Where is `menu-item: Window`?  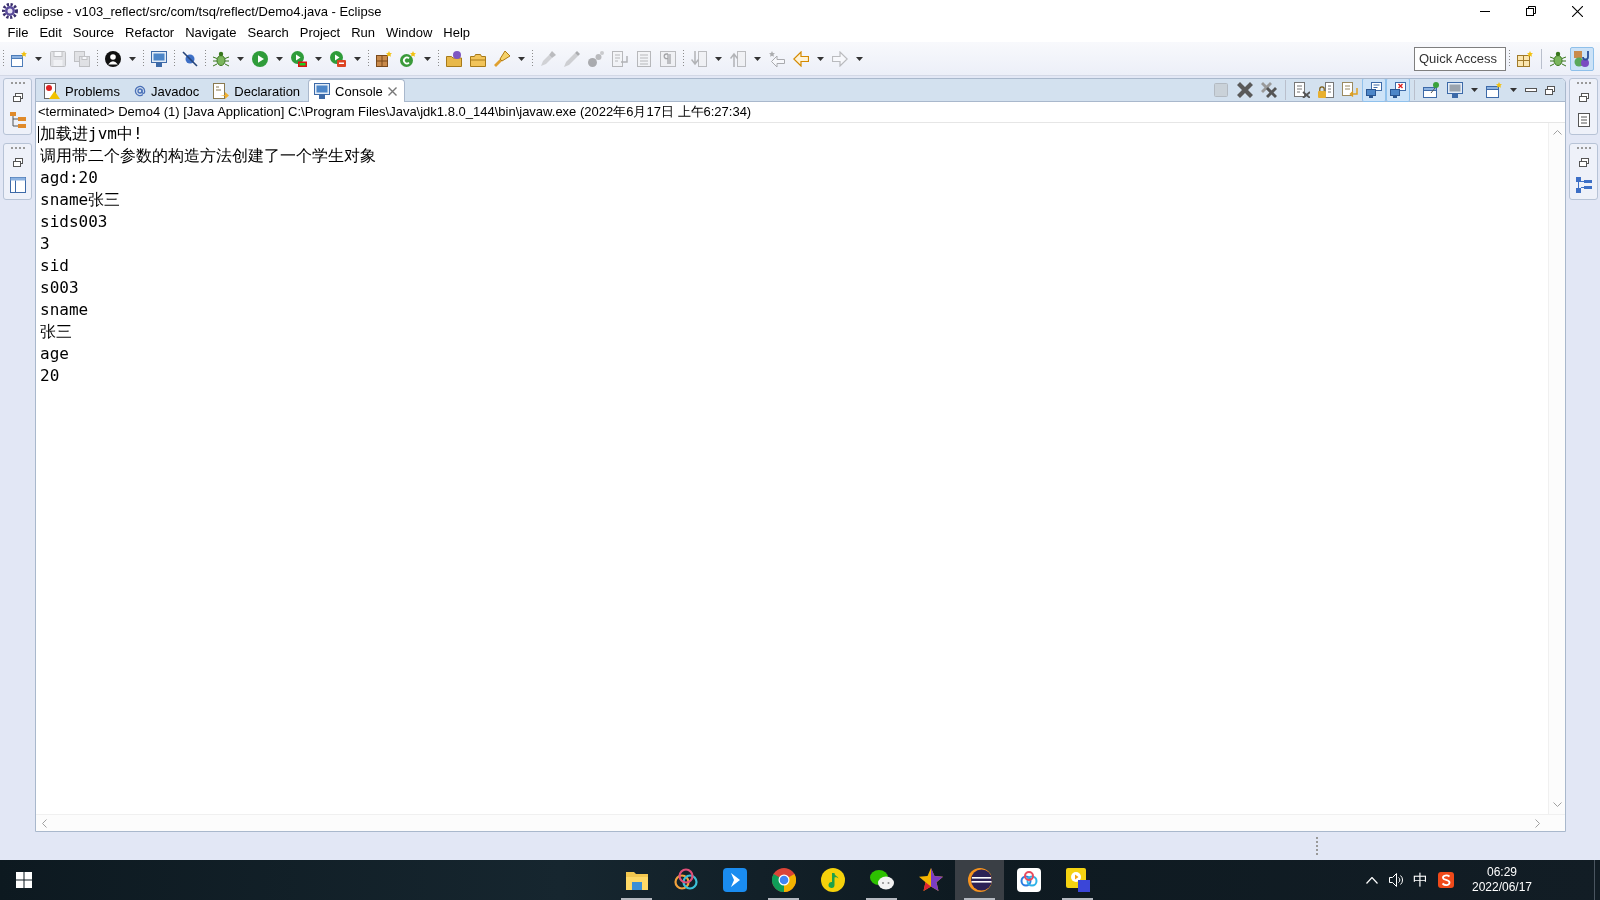 menu-item: Window is located at coordinates (409, 32).